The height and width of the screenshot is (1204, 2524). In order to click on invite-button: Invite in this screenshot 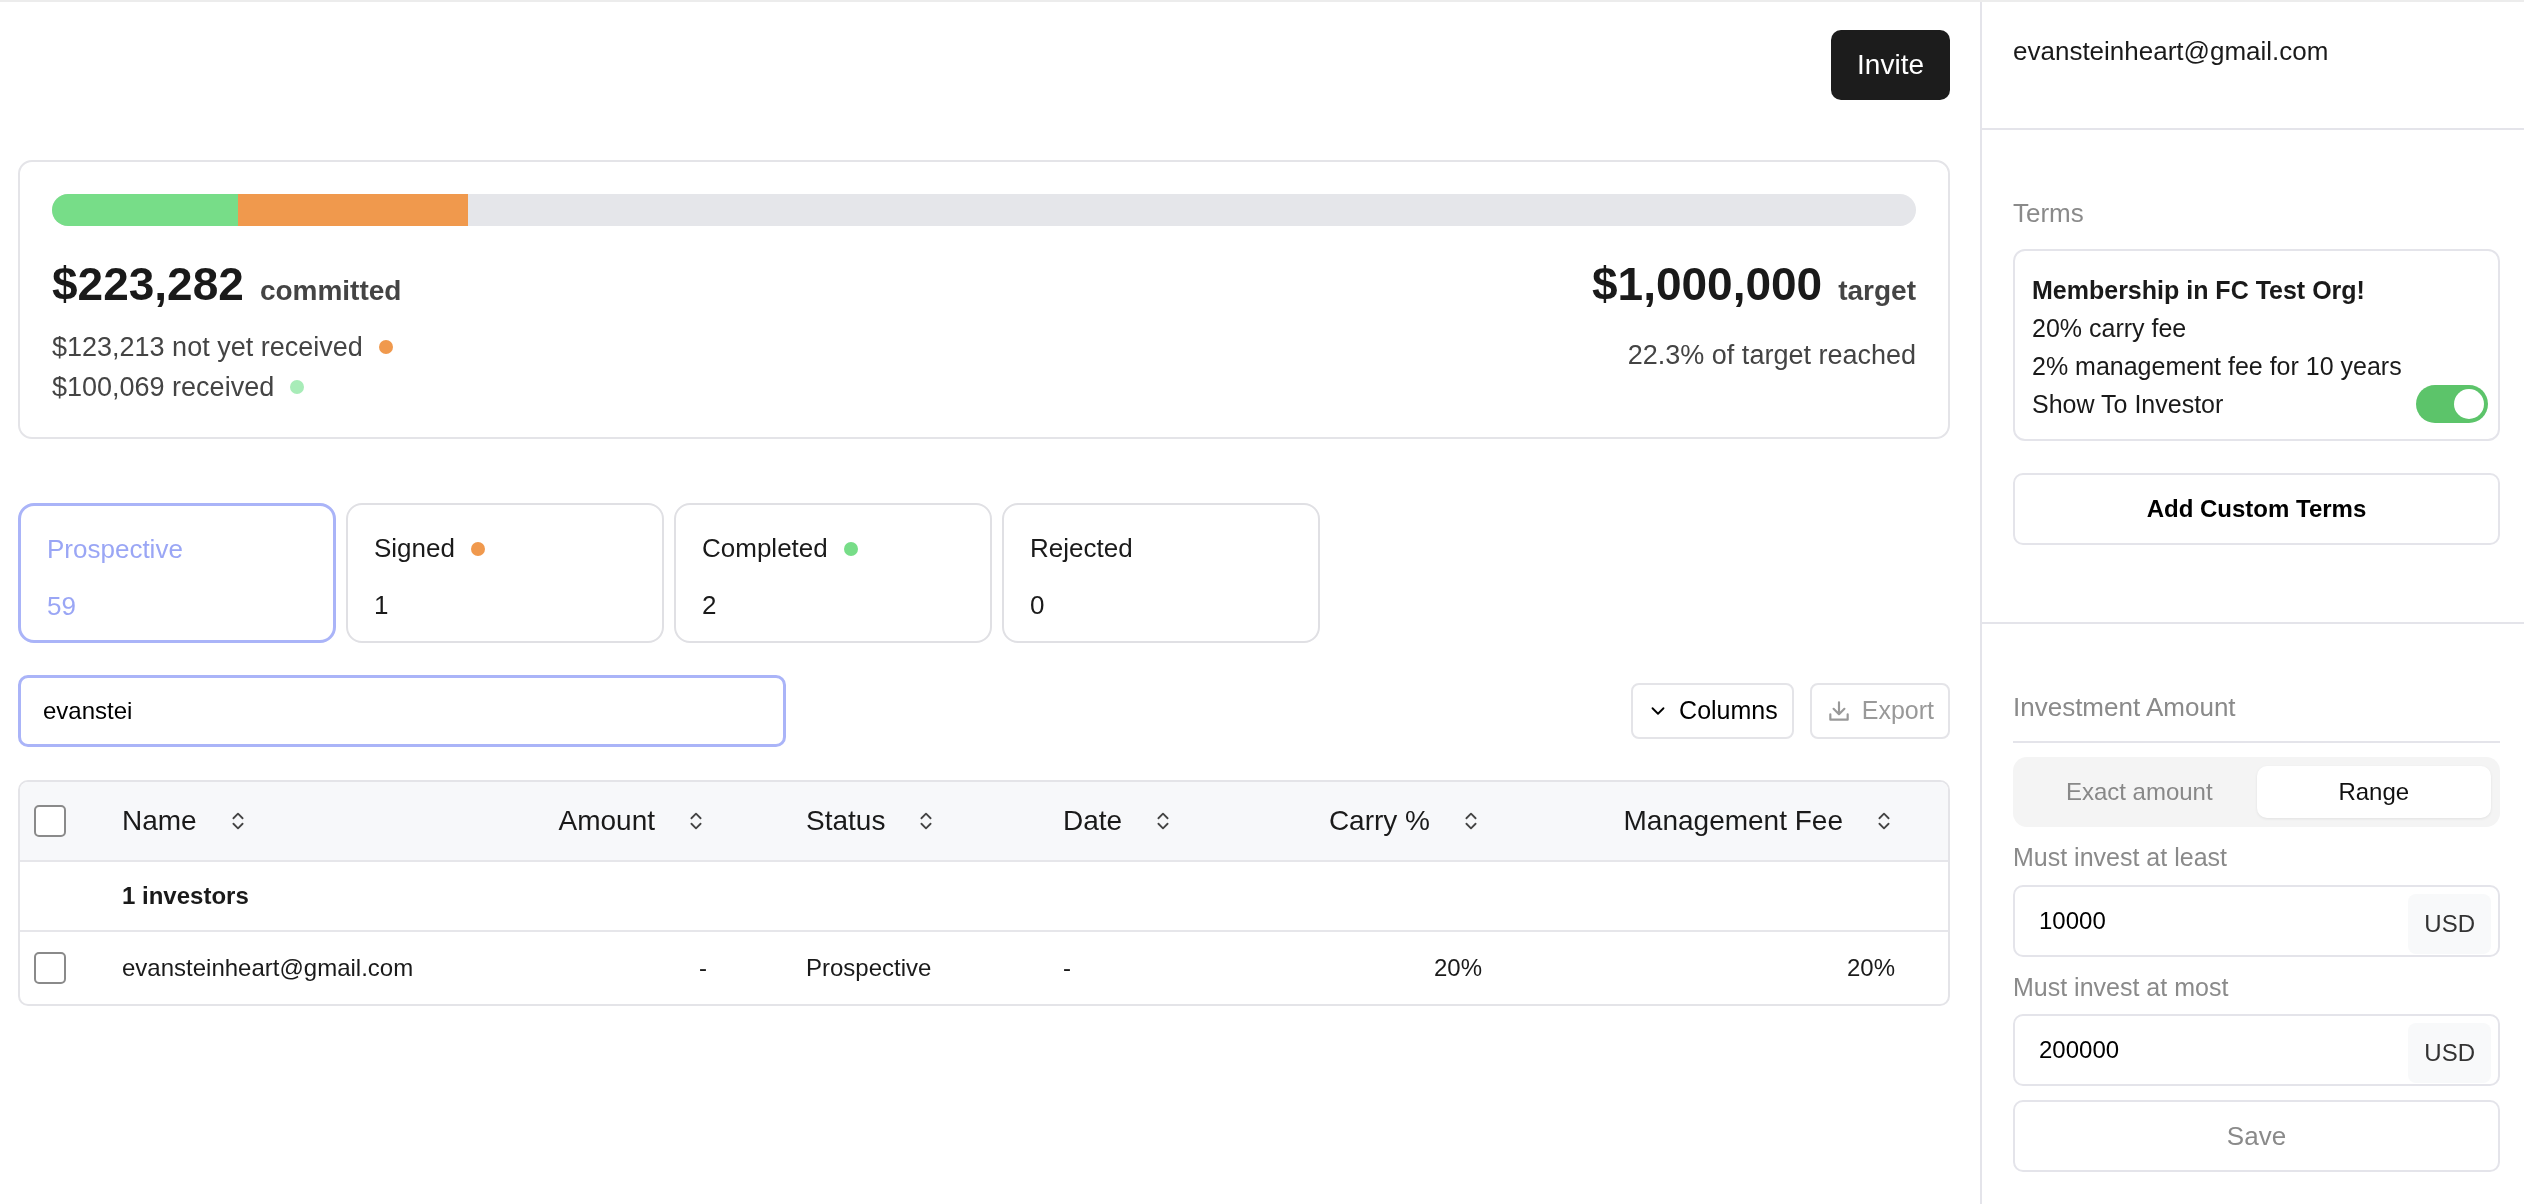, I will do `click(1890, 65)`.